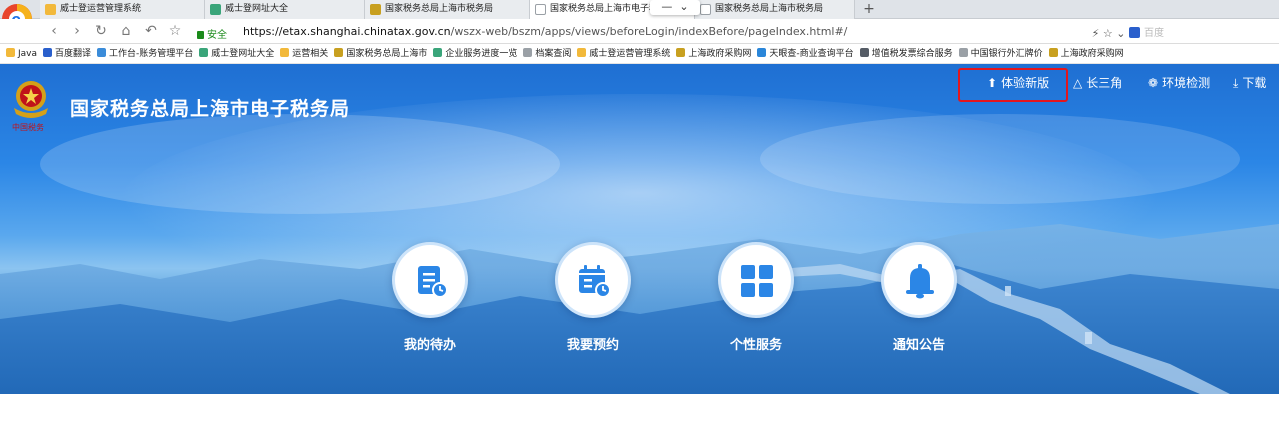  What do you see at coordinates (1096, 33) in the screenshot?
I see `lightning-icon: ⚡` at bounding box center [1096, 33].